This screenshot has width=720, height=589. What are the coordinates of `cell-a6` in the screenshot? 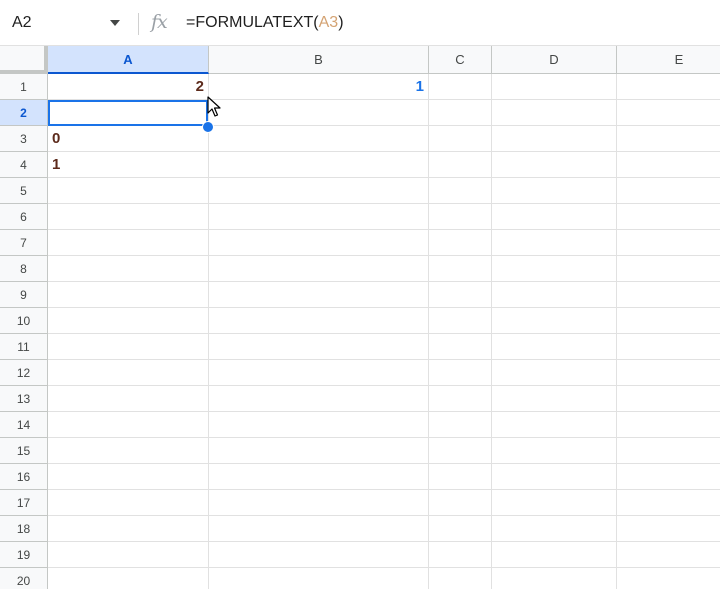 It's located at (128, 217).